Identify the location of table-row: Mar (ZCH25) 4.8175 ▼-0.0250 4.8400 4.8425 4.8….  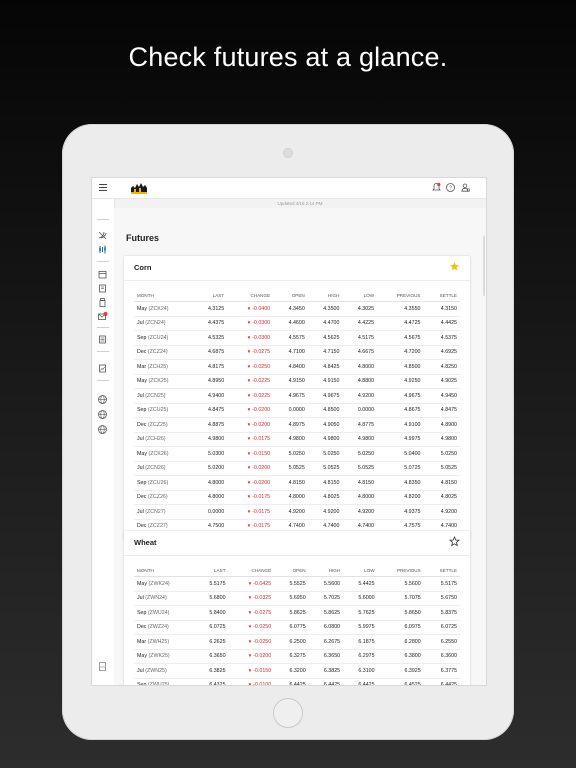
(297, 367).